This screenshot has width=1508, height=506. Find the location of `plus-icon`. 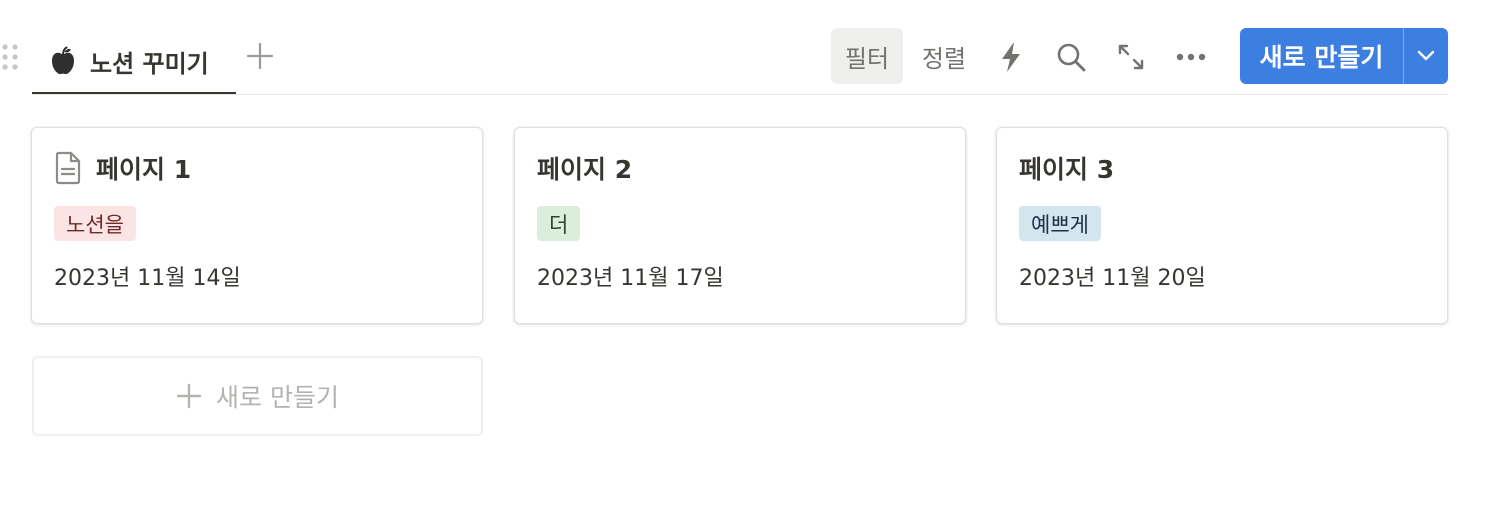

plus-icon is located at coordinates (189, 396).